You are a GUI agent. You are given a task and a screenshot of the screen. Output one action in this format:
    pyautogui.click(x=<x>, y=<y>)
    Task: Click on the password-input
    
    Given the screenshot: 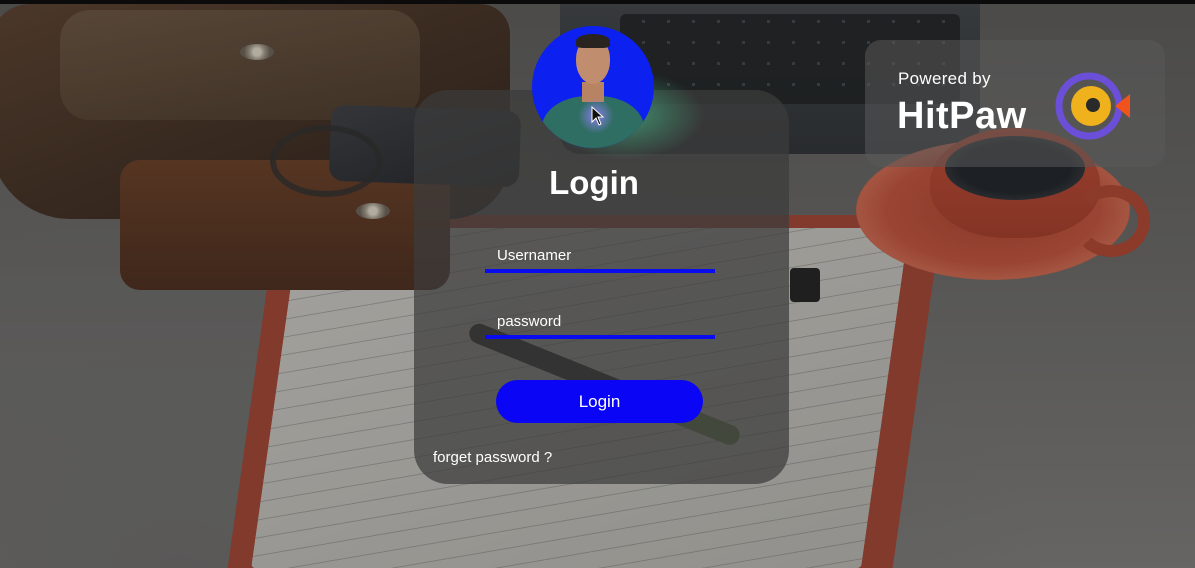 What is the action you would take?
    pyautogui.click(x=600, y=323)
    